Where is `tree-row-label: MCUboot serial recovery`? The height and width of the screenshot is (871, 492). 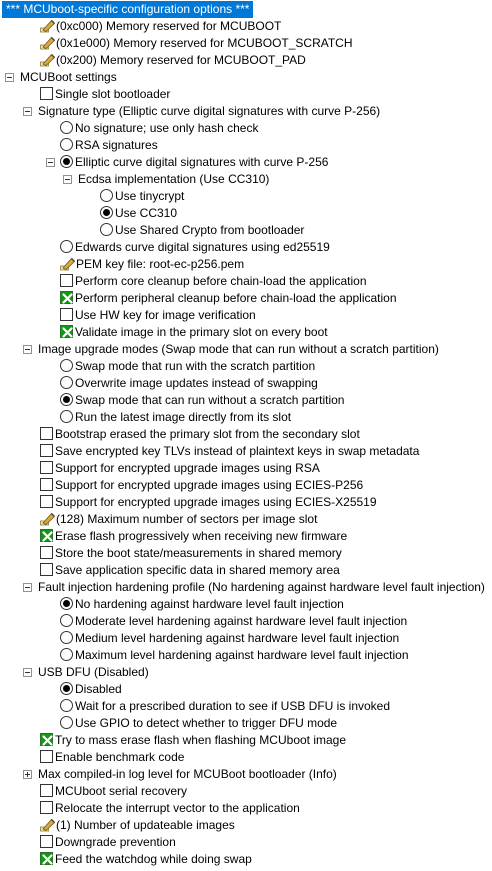
tree-row-label: MCUboot serial recovery is located at coordinates (121, 791).